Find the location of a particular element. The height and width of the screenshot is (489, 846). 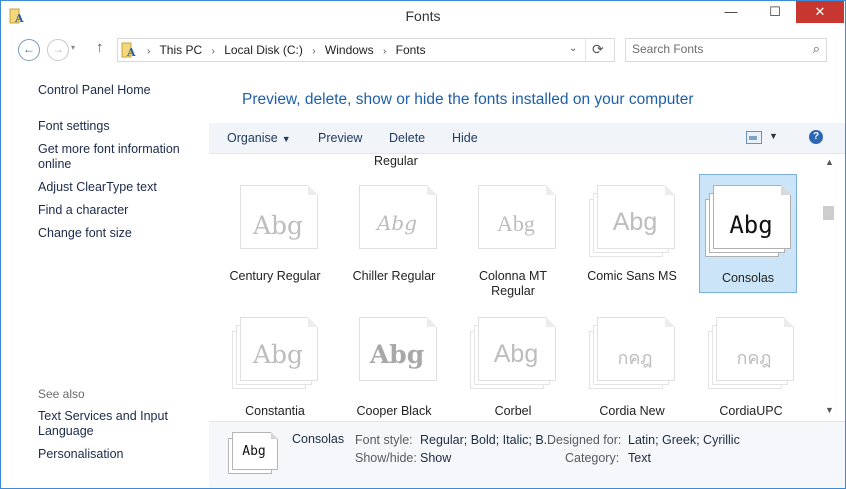

font-tile-century: Abg Century Regular is located at coordinates (275, 237).